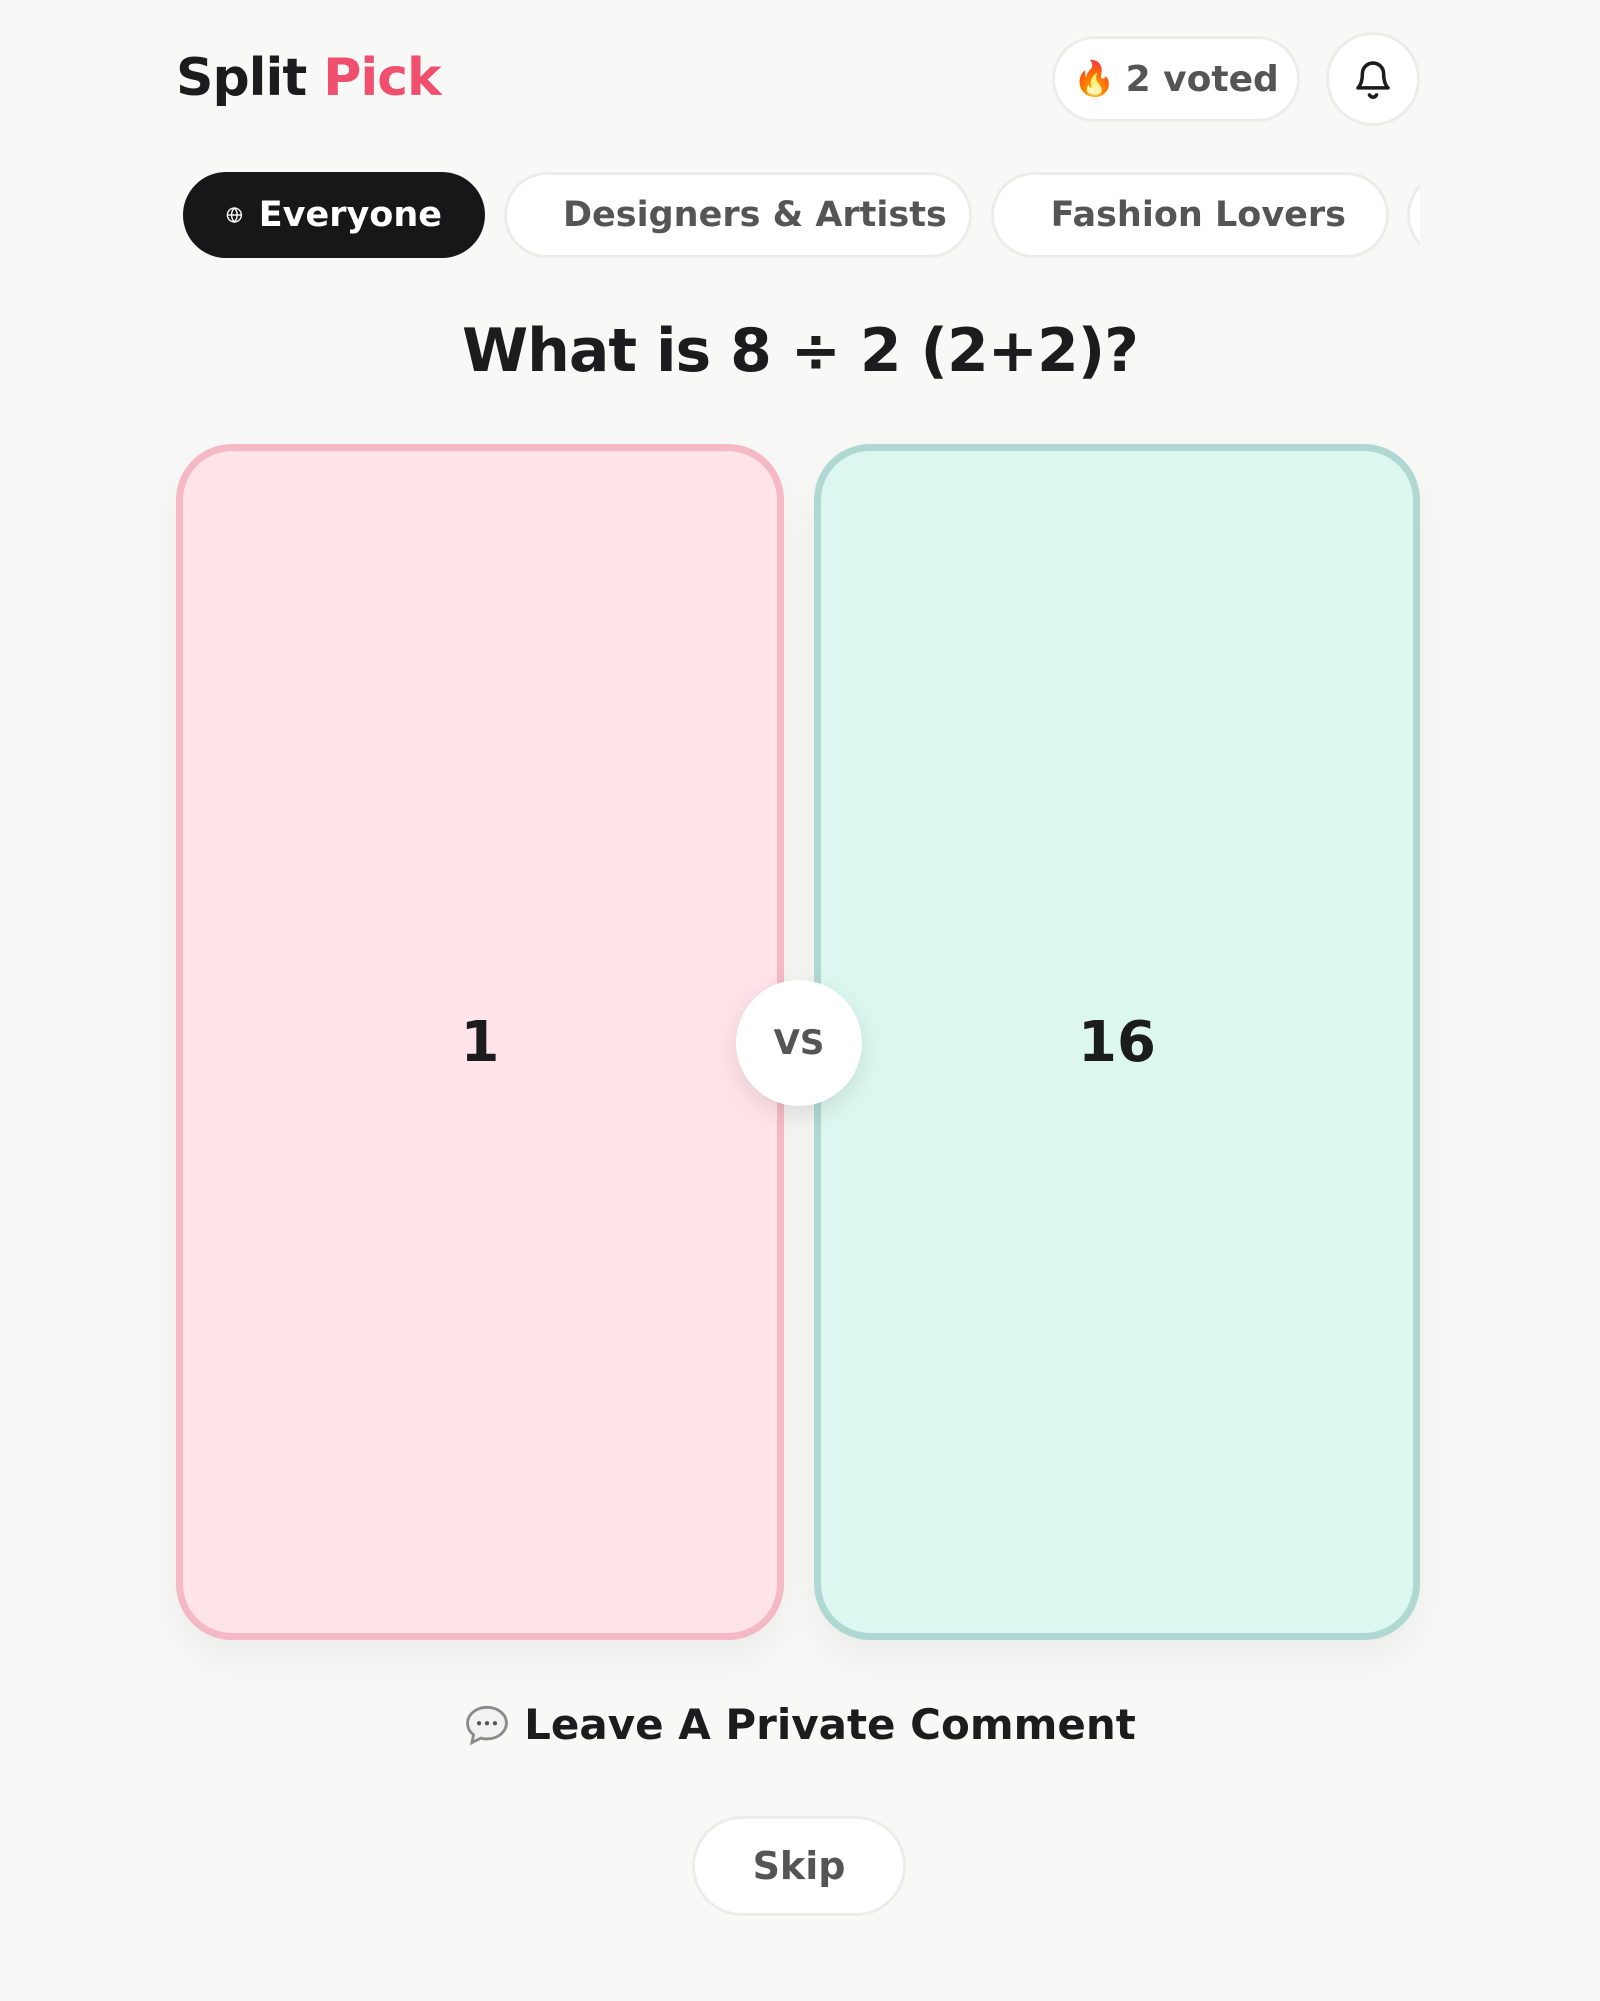 The image size is (1600, 2001). I want to click on leave-private-comment-button: Leave A Private Comment, so click(800, 1724).